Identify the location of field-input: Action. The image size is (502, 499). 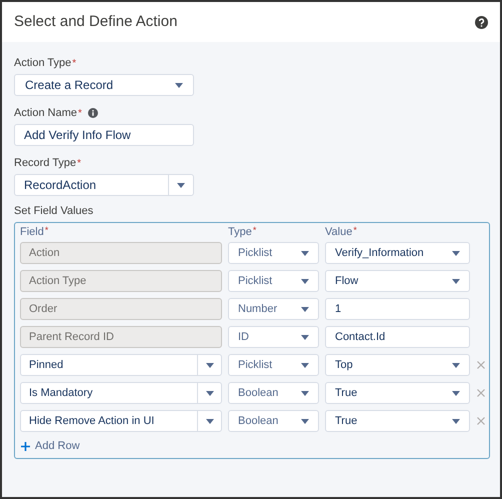
(121, 253).